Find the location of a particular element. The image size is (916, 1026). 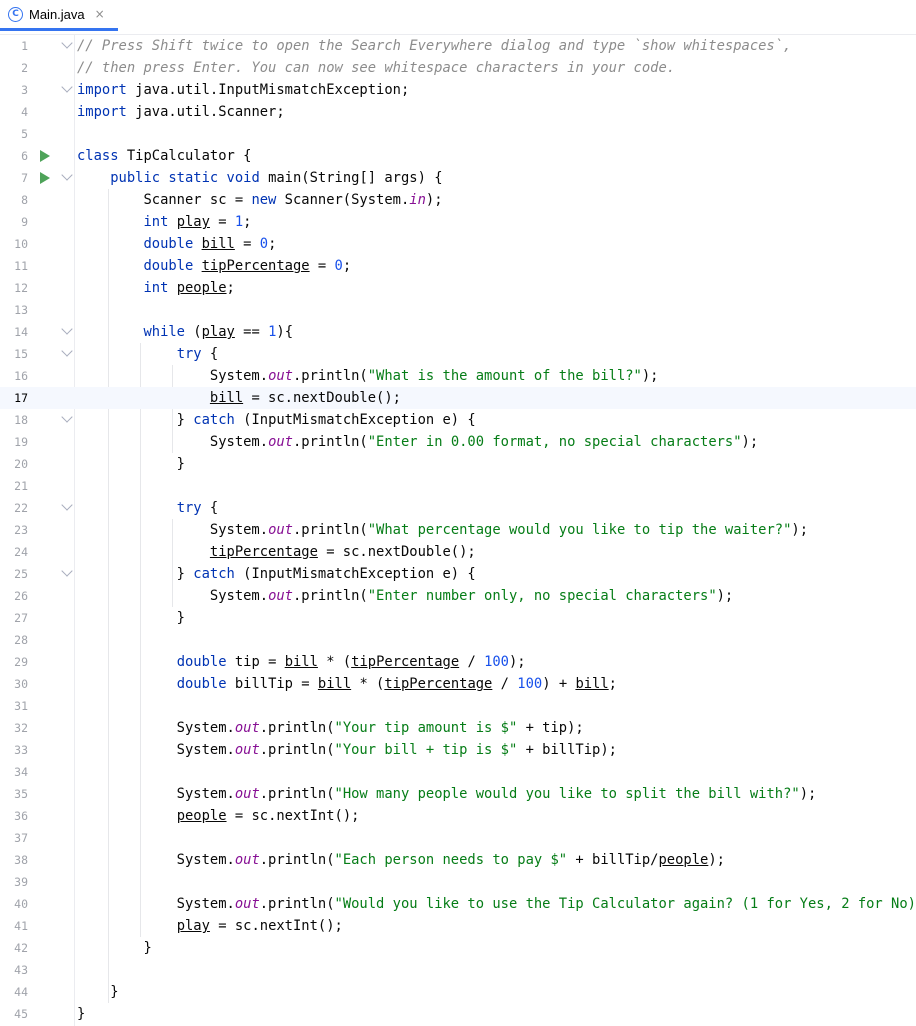

editor-tab-bar: C Main.java × is located at coordinates (458, 17).